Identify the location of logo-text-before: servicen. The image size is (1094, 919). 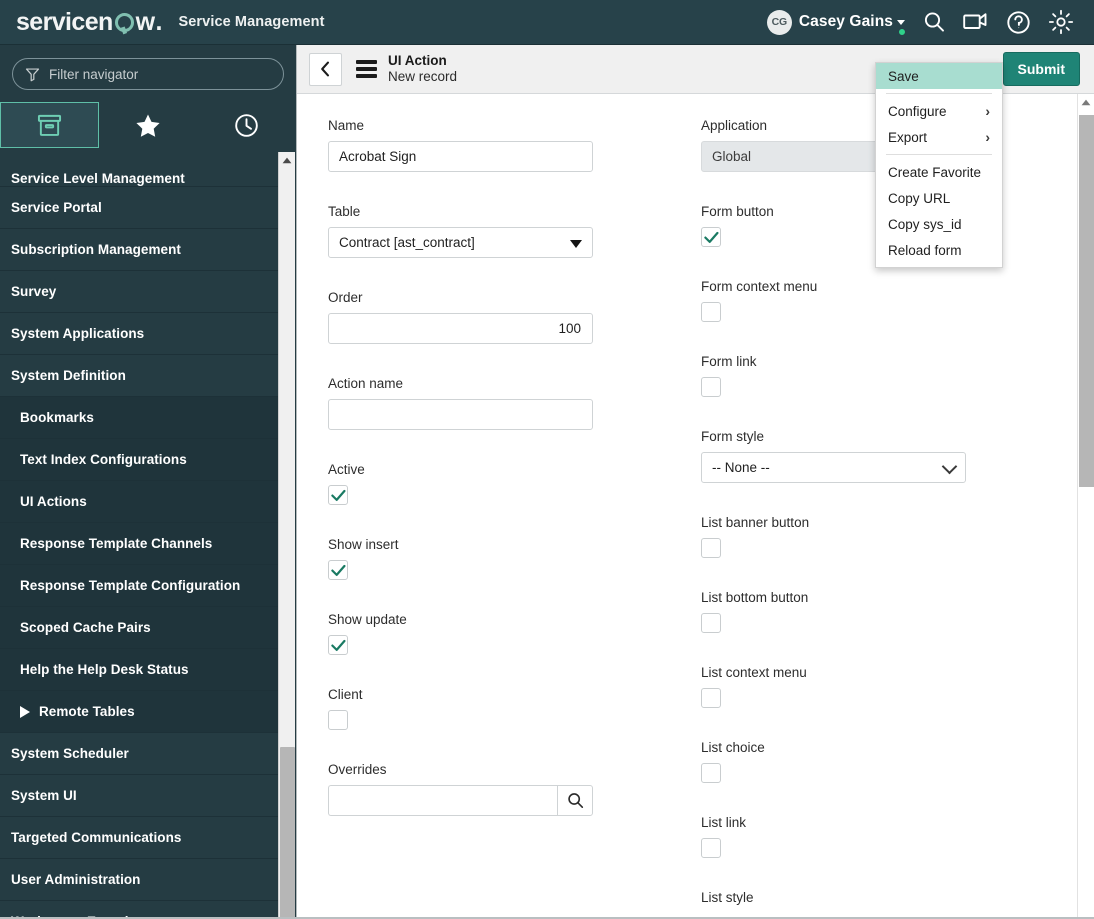
(64, 21).